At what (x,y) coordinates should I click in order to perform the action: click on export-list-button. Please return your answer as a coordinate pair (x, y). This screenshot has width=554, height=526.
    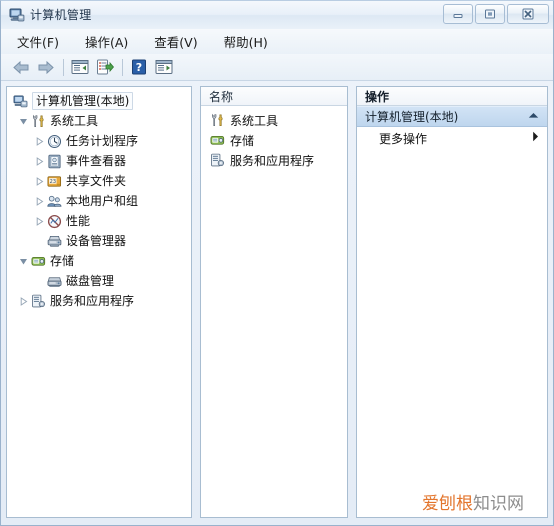
    Looking at the image, I should click on (105, 67).